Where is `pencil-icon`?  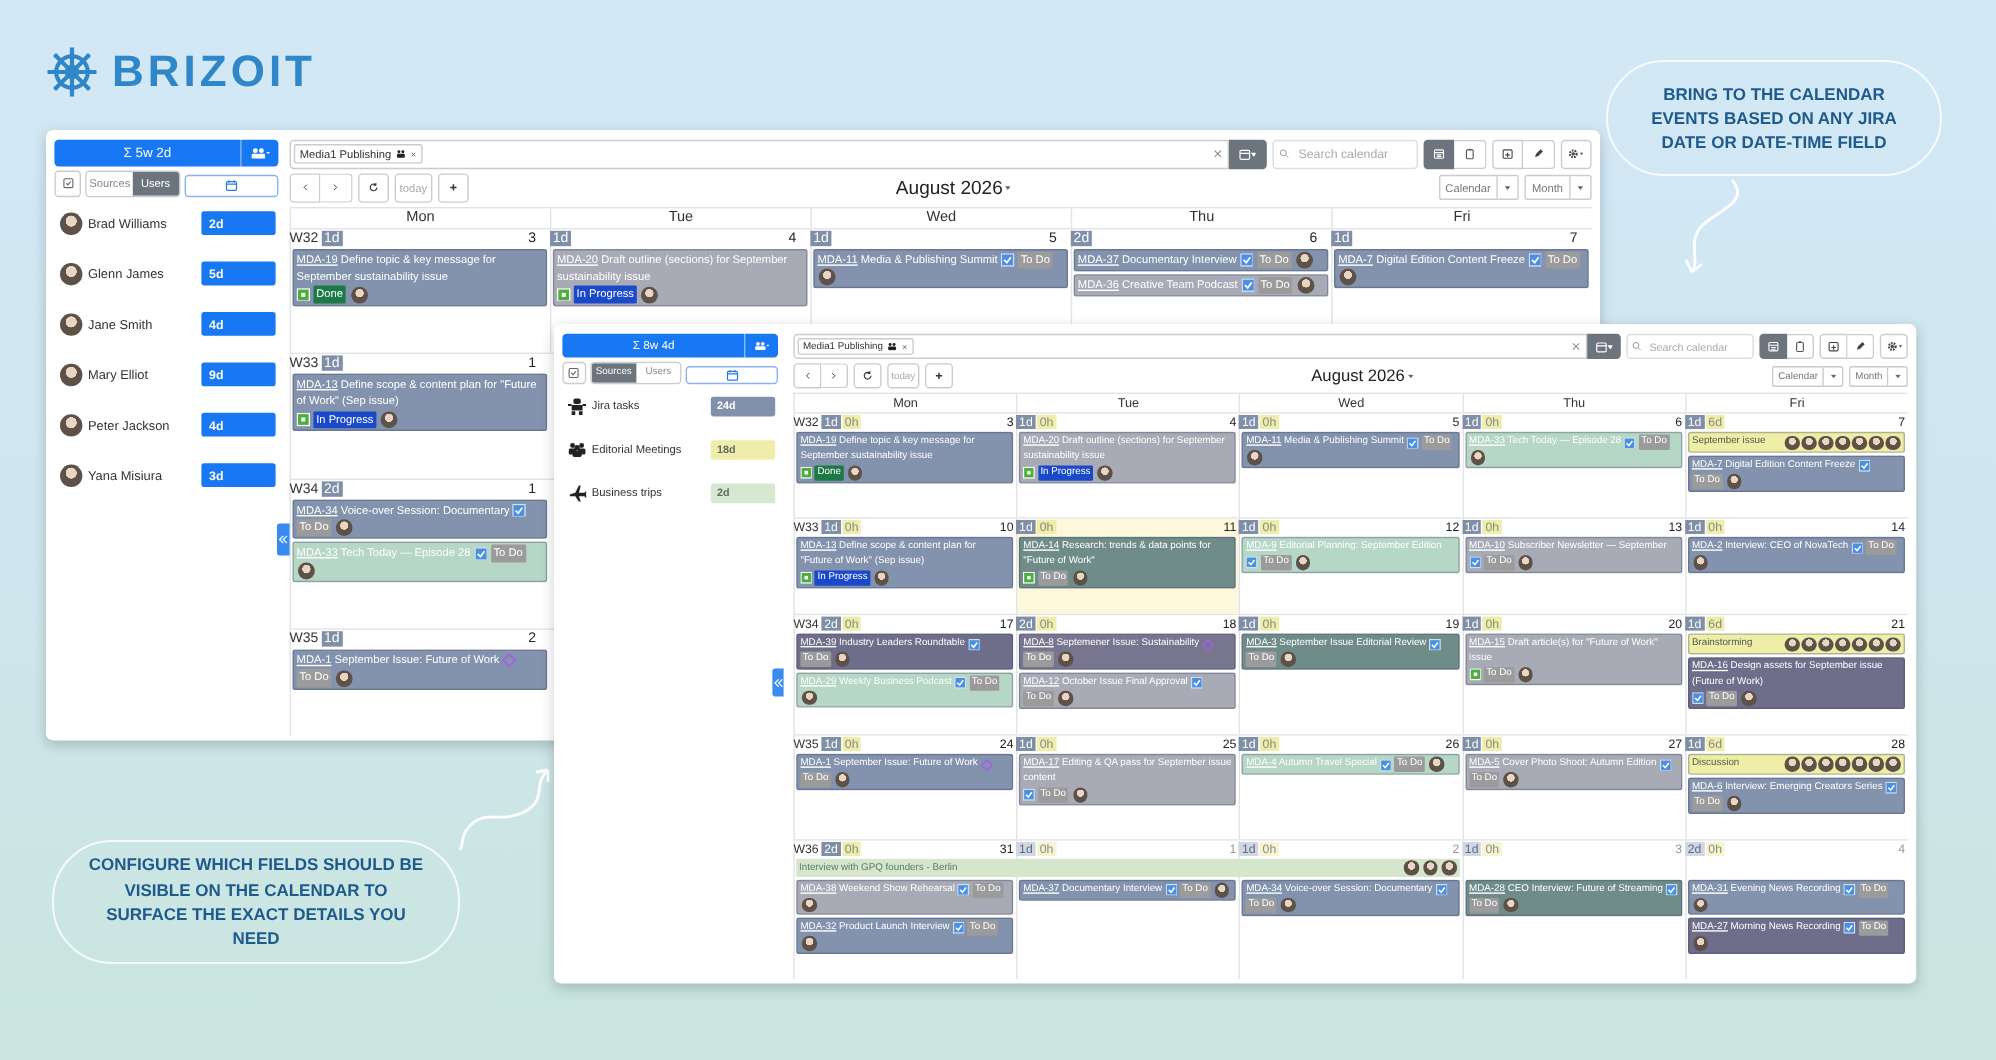 pencil-icon is located at coordinates (1860, 346).